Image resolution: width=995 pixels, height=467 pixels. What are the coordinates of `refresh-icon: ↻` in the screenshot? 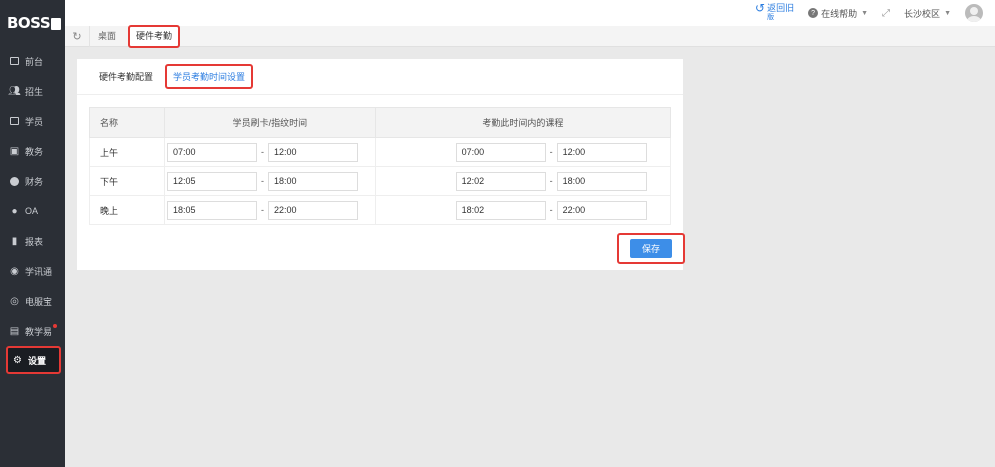 It's located at (77, 36).